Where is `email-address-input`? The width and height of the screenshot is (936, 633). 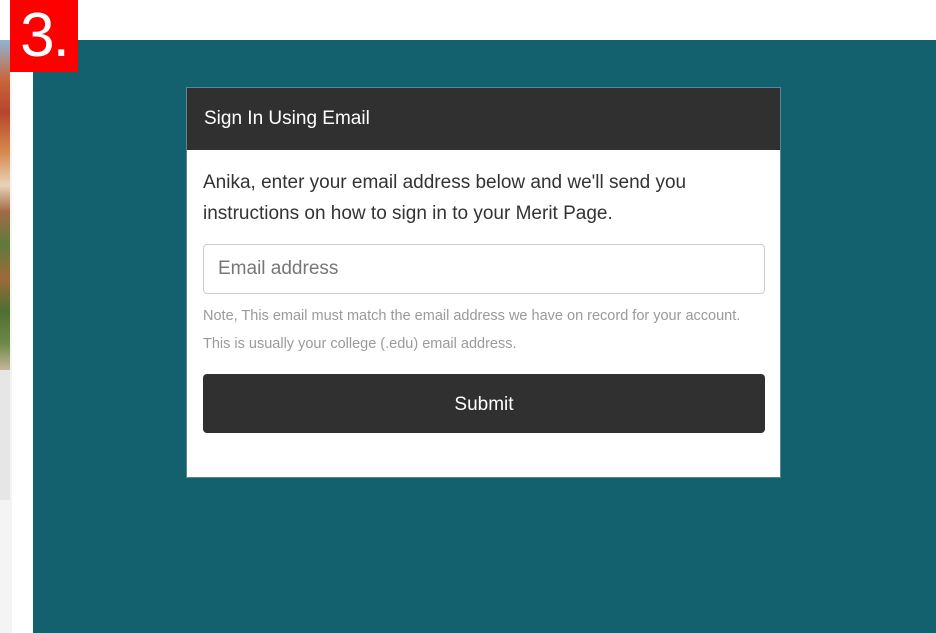
email-address-input is located at coordinates (484, 269).